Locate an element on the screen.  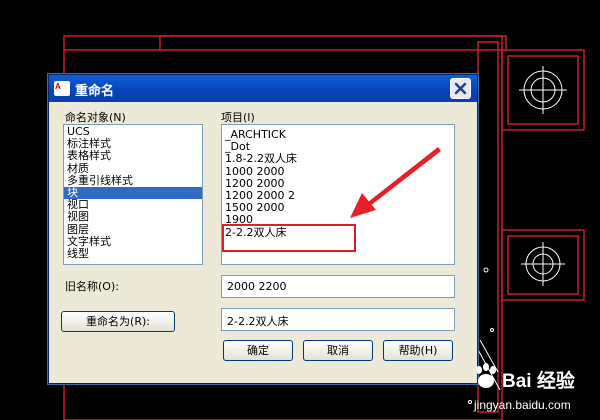
object-type-list: UCS 标注样式 表格样式 材质 多重引线样式块视口 视图 图层 文字样式 线型 is located at coordinates (133, 194).